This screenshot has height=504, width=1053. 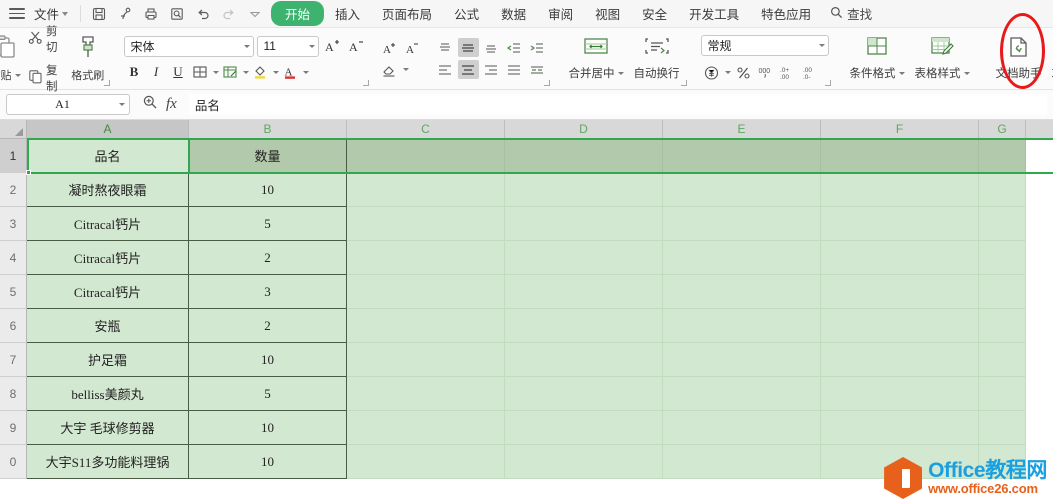 What do you see at coordinates (514, 69) in the screenshot?
I see `justify-button` at bounding box center [514, 69].